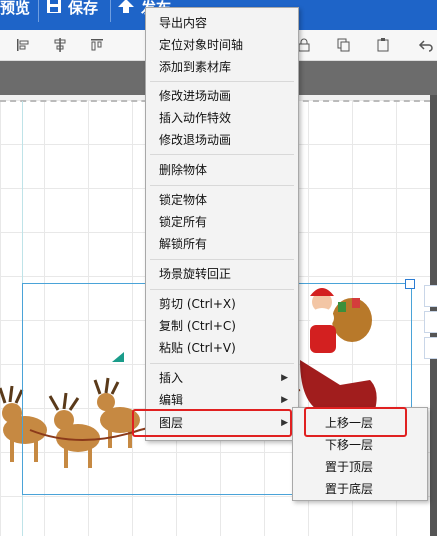 This screenshot has width=437, height=536. I want to click on submenu-item-send-backward: 下移一层, so click(360, 445).